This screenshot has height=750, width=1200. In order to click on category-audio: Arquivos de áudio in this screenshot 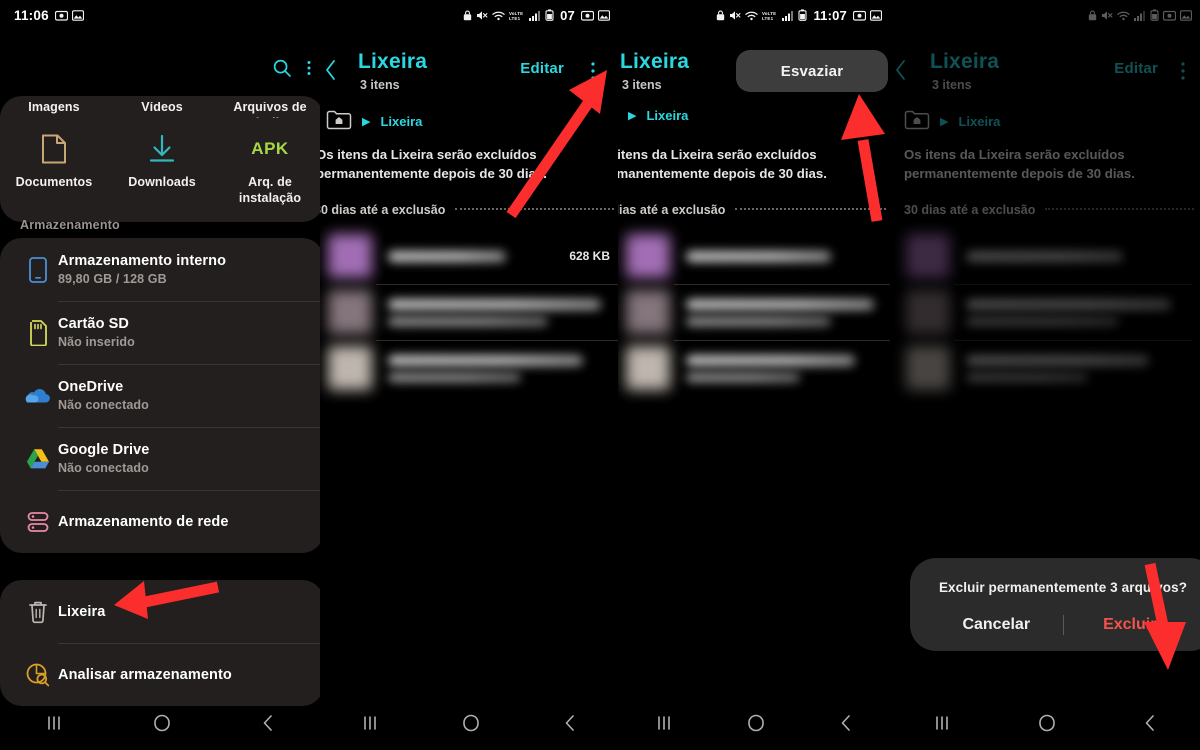, I will do `click(268, 110)`.